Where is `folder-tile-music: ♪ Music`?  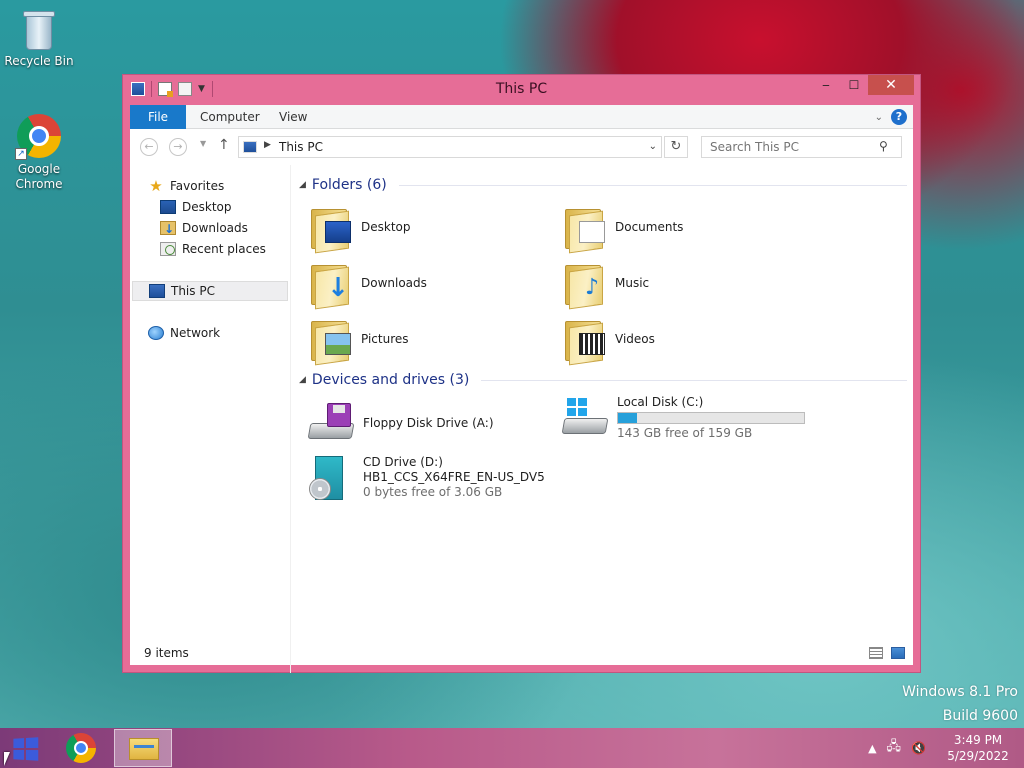
folder-tile-music: ♪ Music is located at coordinates (606, 284).